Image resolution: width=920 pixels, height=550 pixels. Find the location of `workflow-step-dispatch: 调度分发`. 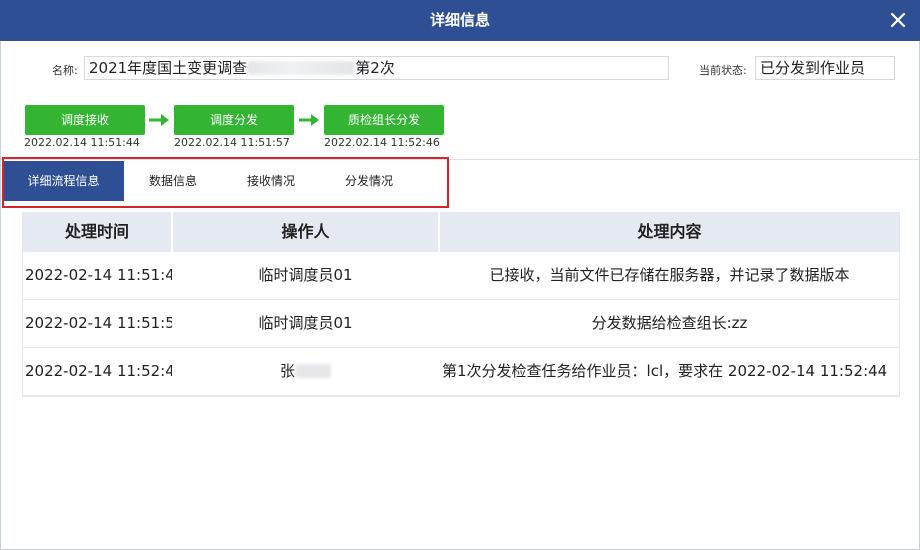

workflow-step-dispatch: 调度分发 is located at coordinates (234, 120).